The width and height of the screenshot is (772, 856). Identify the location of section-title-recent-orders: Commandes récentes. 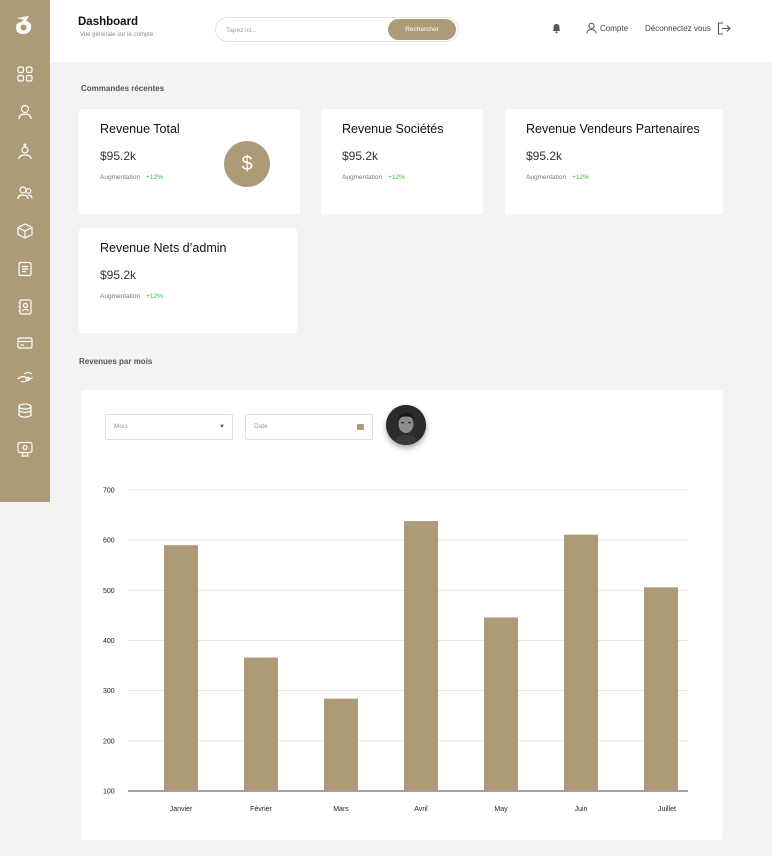
(123, 88).